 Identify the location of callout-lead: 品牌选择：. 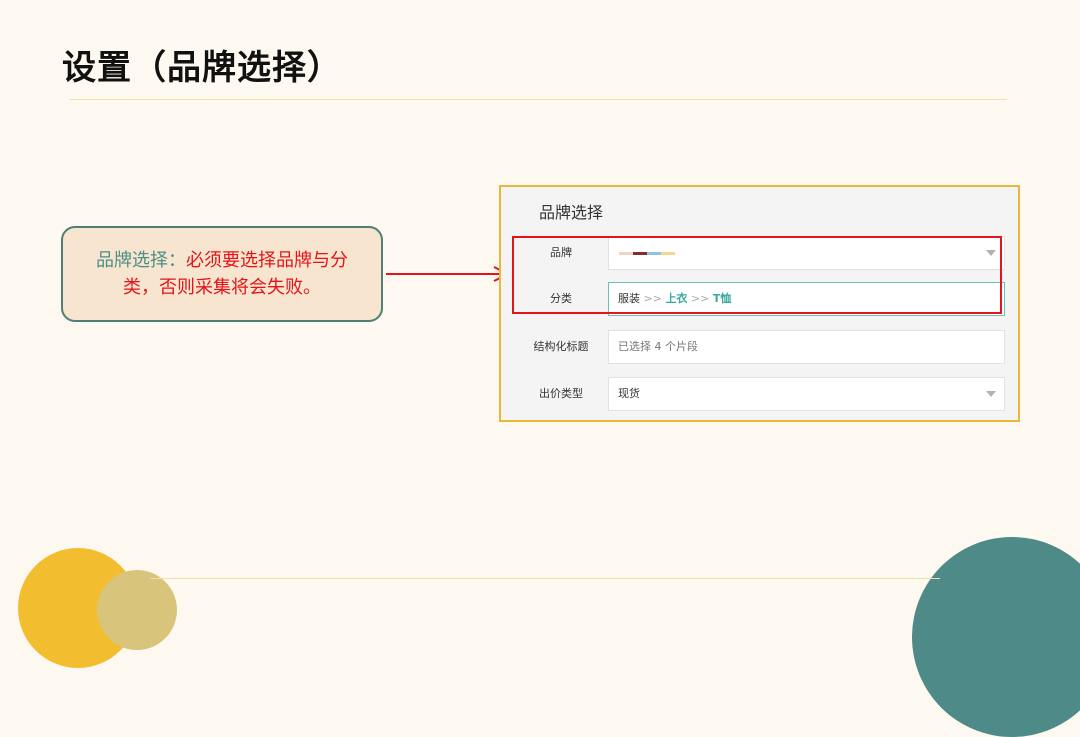
(141, 260).